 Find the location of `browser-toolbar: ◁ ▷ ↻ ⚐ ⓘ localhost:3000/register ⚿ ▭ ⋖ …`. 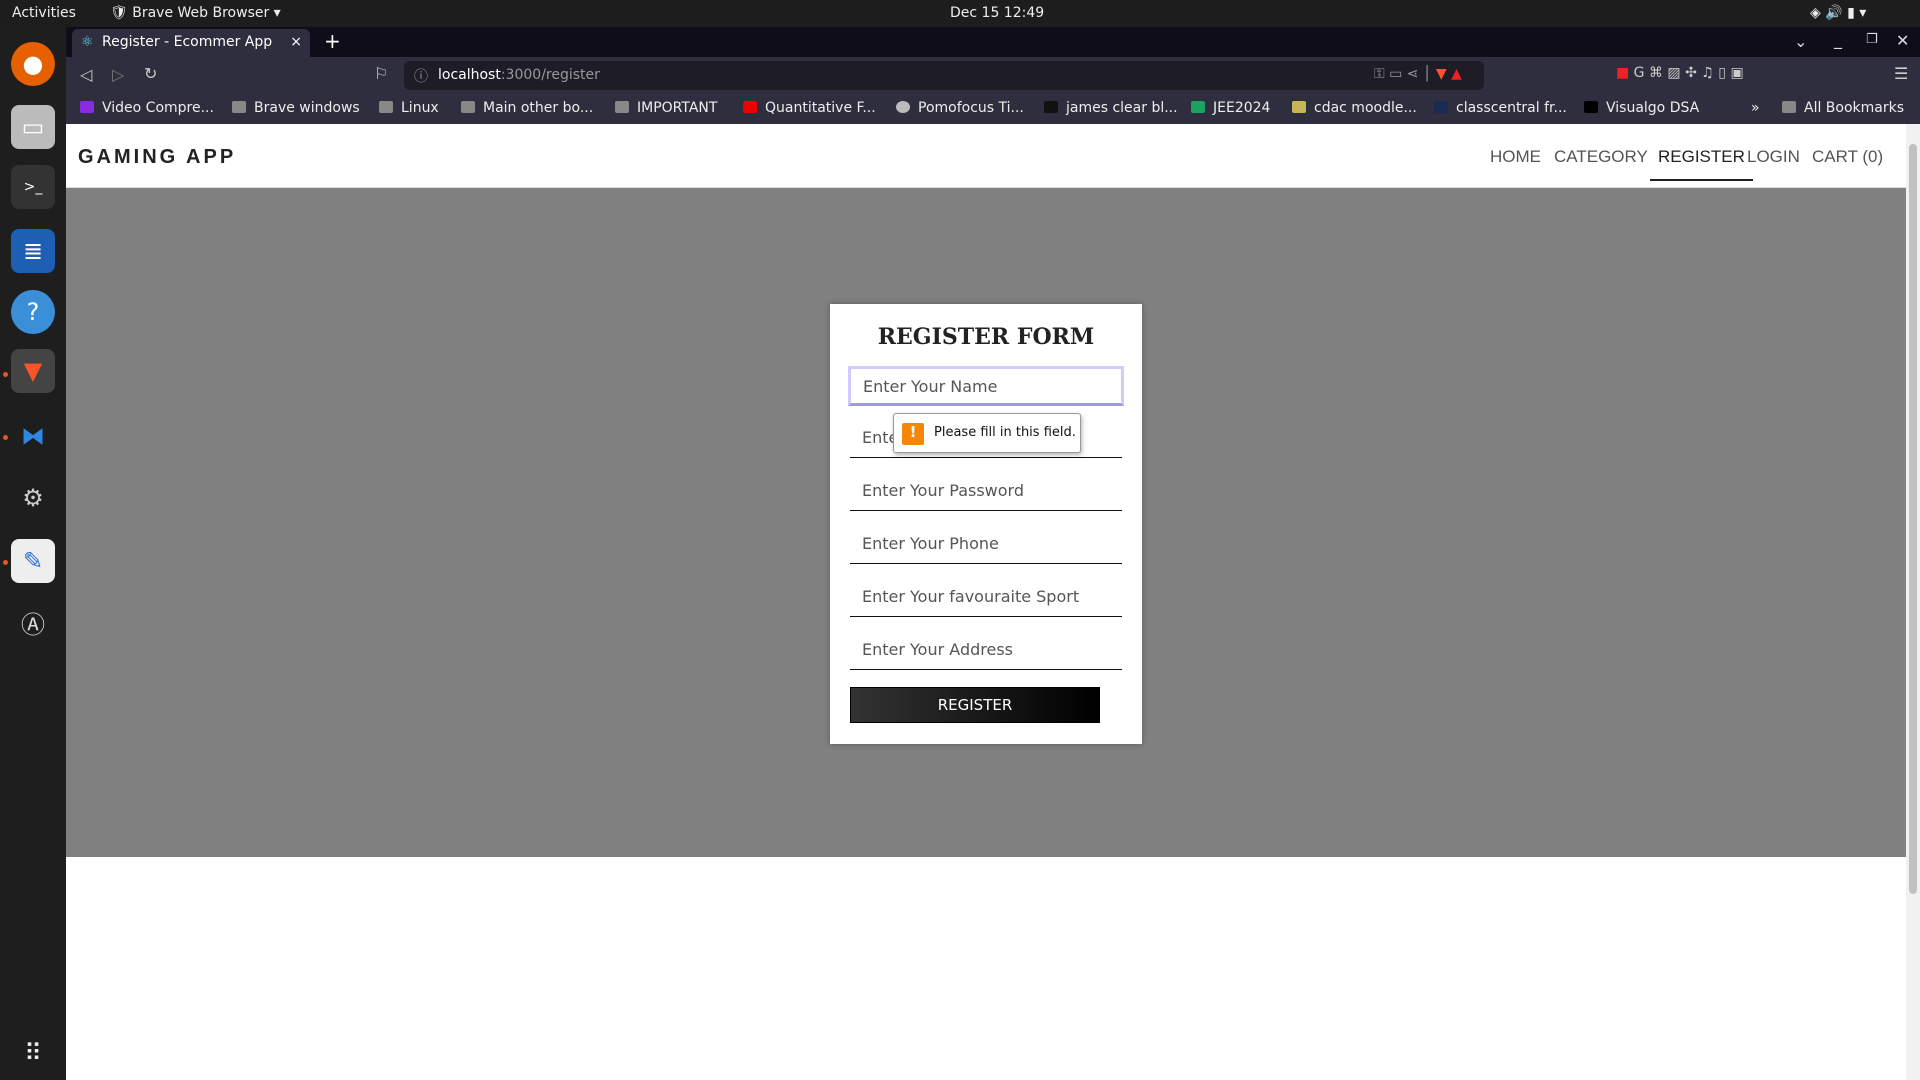

browser-toolbar: ◁ ▷ ↻ ⚐ ⓘ localhost:3000/register ⚿ ▭ ⋖ … is located at coordinates (993, 75).